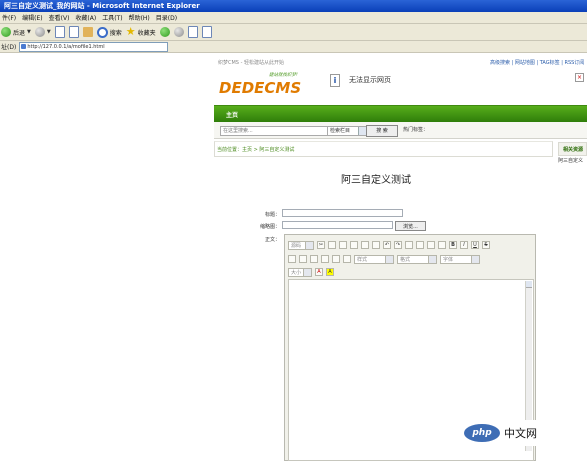 The width and height of the screenshot is (587, 461). Describe the element at coordinates (416, 130) in the screenshot. I see `hot-tags-label: 热门标签：` at that location.